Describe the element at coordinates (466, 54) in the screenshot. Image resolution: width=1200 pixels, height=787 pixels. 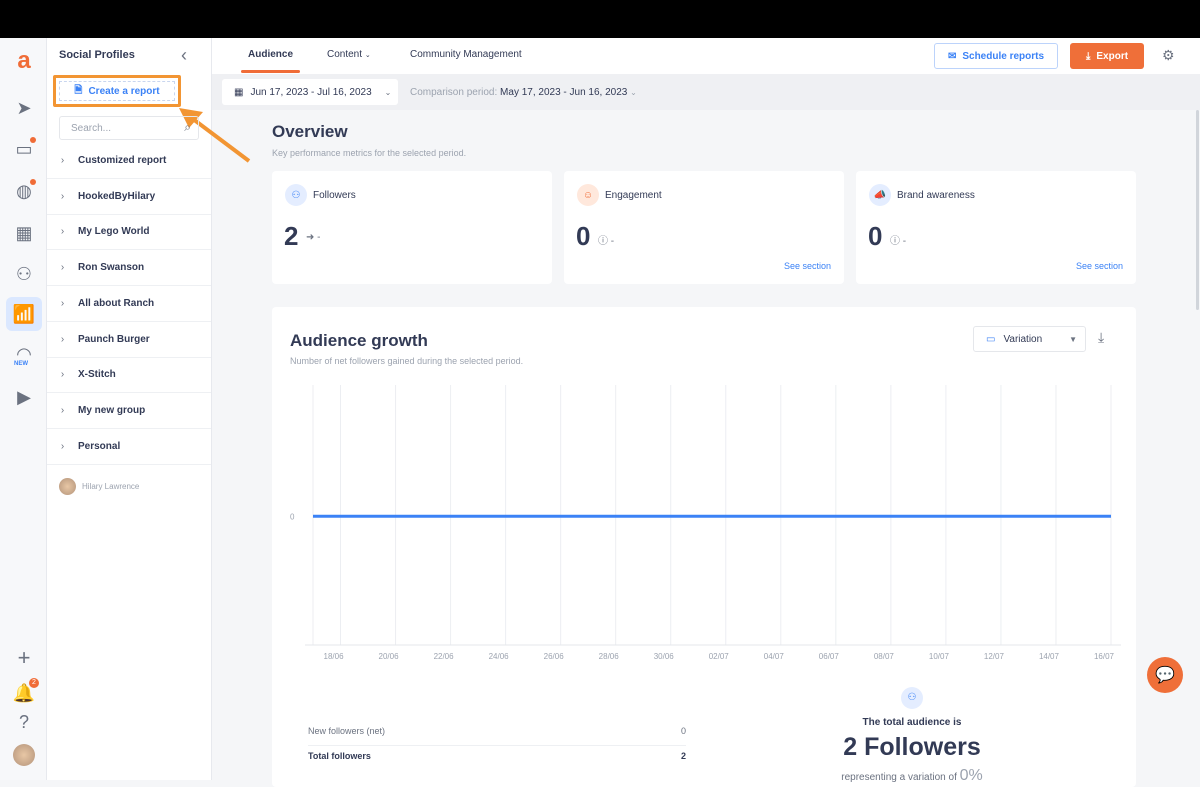
I see `tab-community-management: Community Management` at that location.